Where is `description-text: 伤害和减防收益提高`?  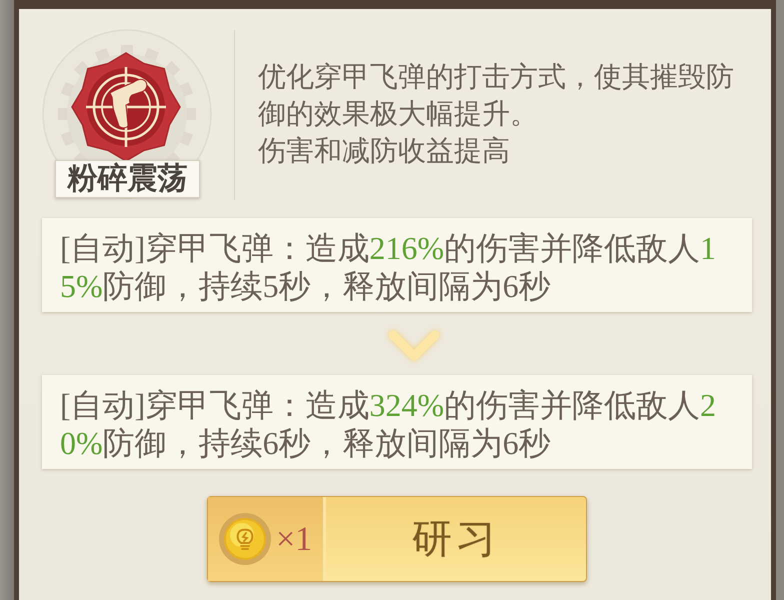
description-text: 伤害和减防收益提高 is located at coordinates (384, 152).